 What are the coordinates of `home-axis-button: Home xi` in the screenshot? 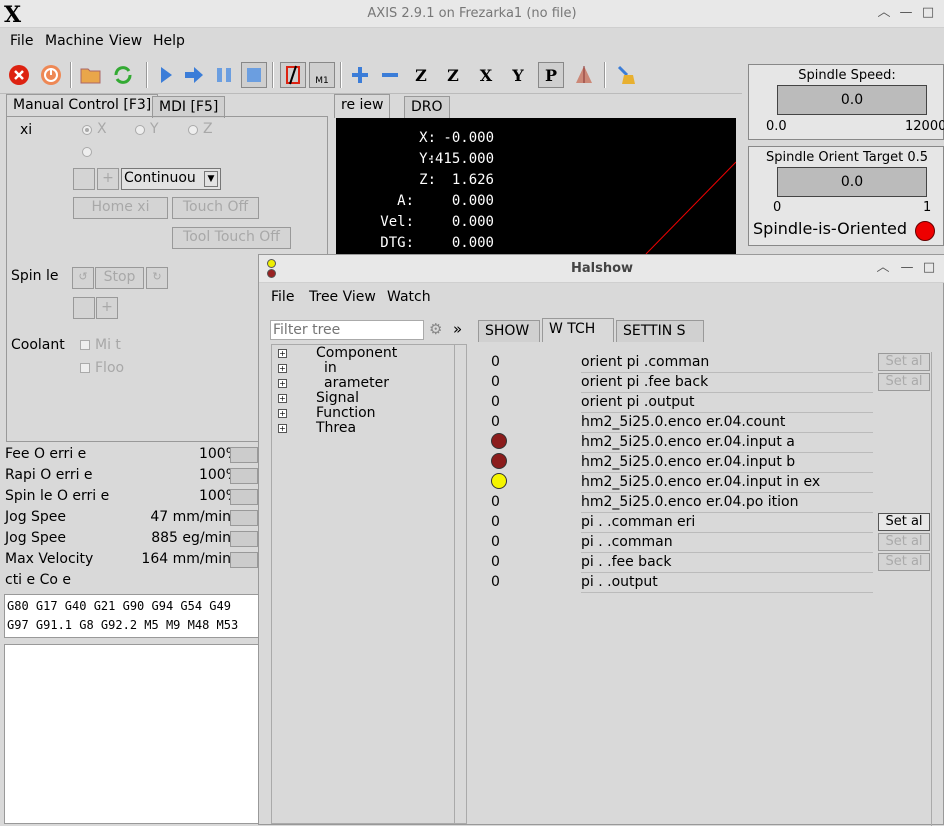 It's located at (120, 208).